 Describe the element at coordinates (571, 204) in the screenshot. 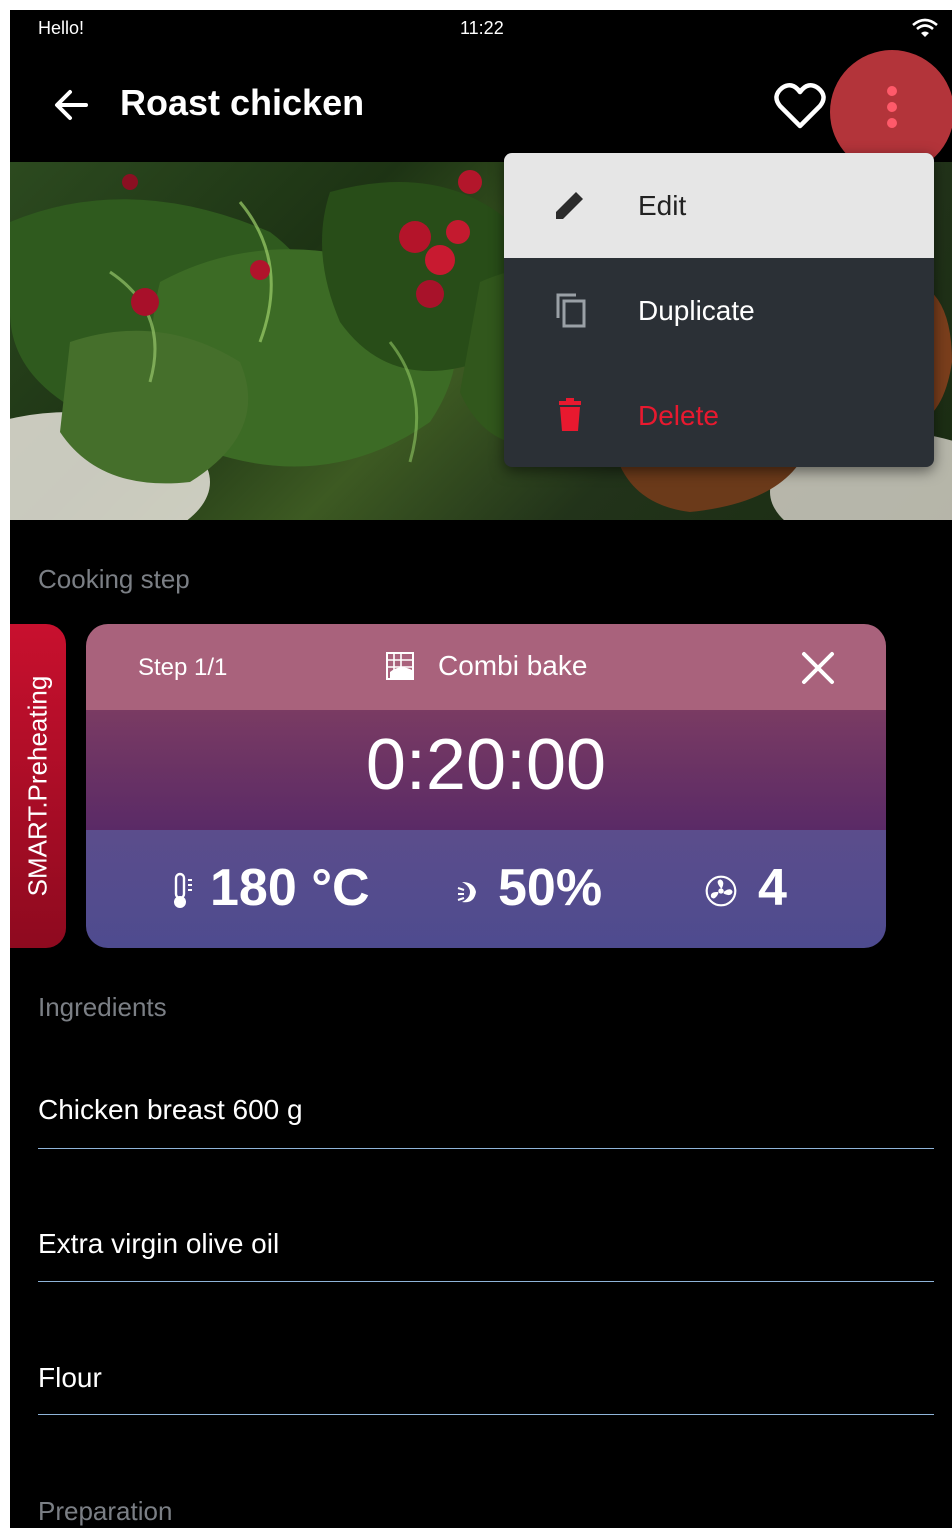

I see `pencil-icon` at that location.